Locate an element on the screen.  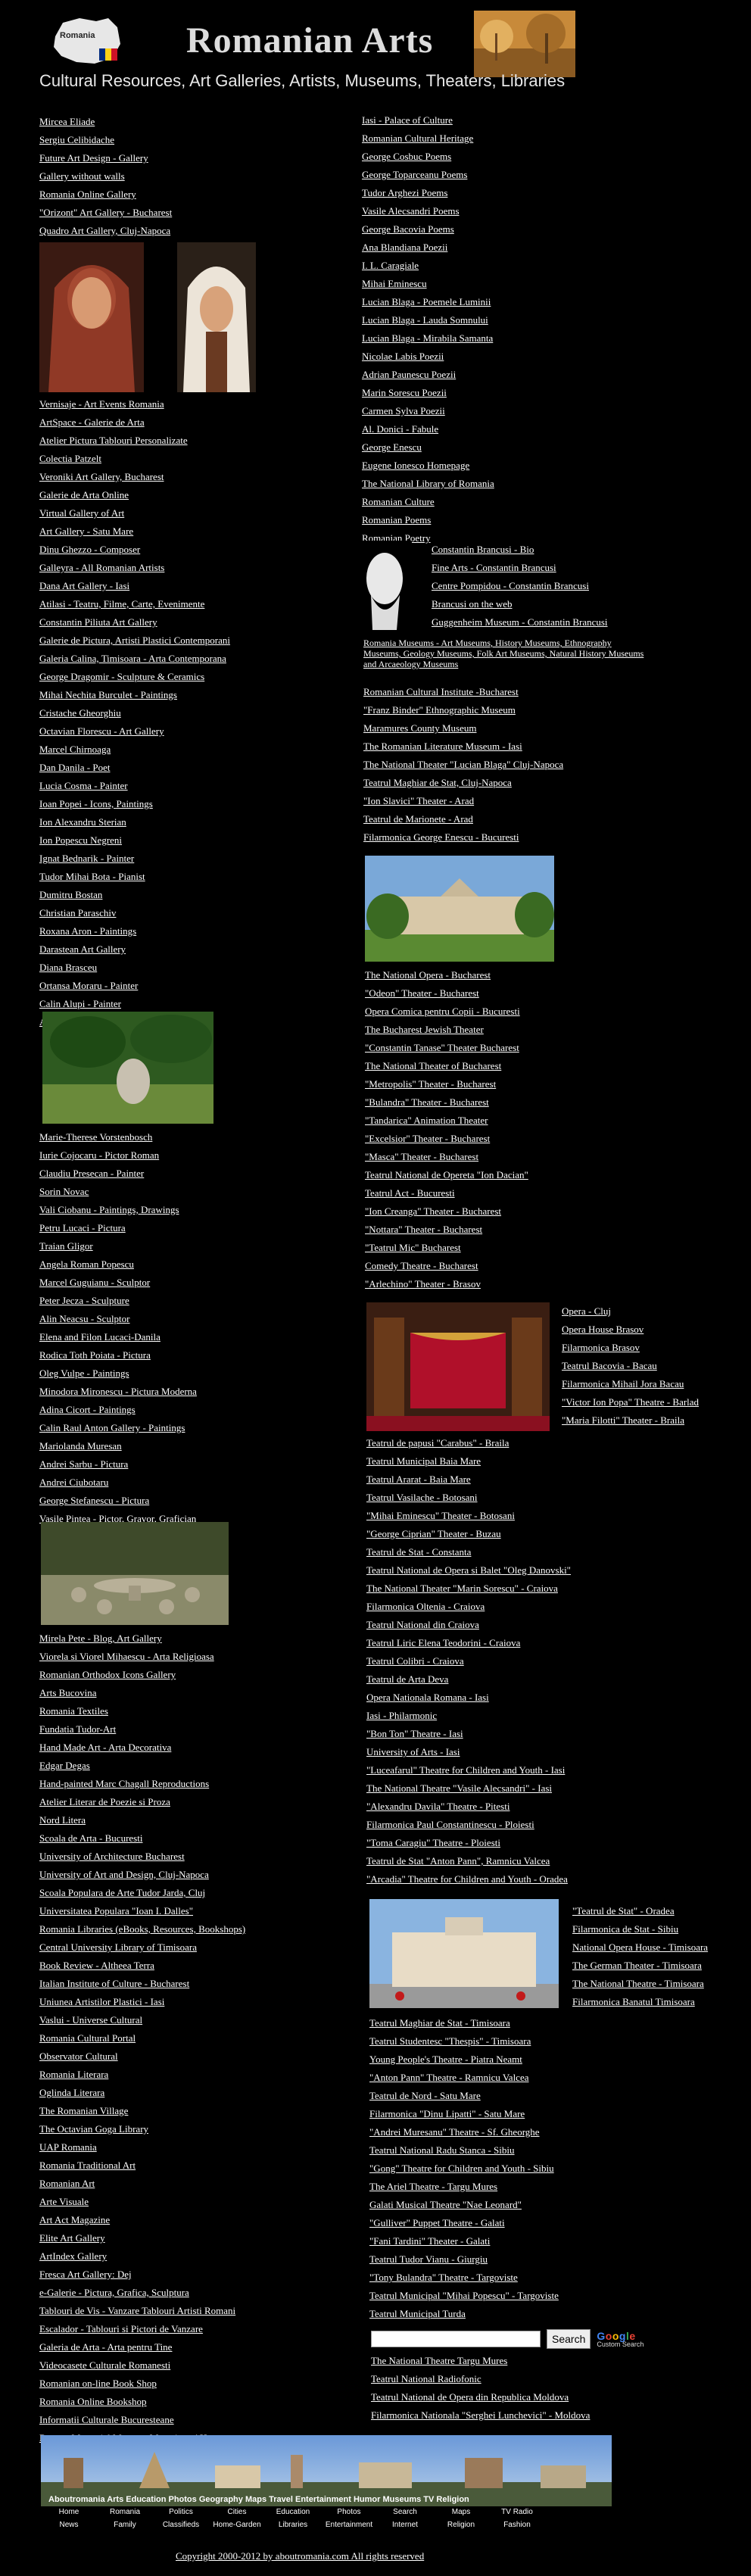
nav-link: George Cosbuc Poems is located at coordinates (428, 157).